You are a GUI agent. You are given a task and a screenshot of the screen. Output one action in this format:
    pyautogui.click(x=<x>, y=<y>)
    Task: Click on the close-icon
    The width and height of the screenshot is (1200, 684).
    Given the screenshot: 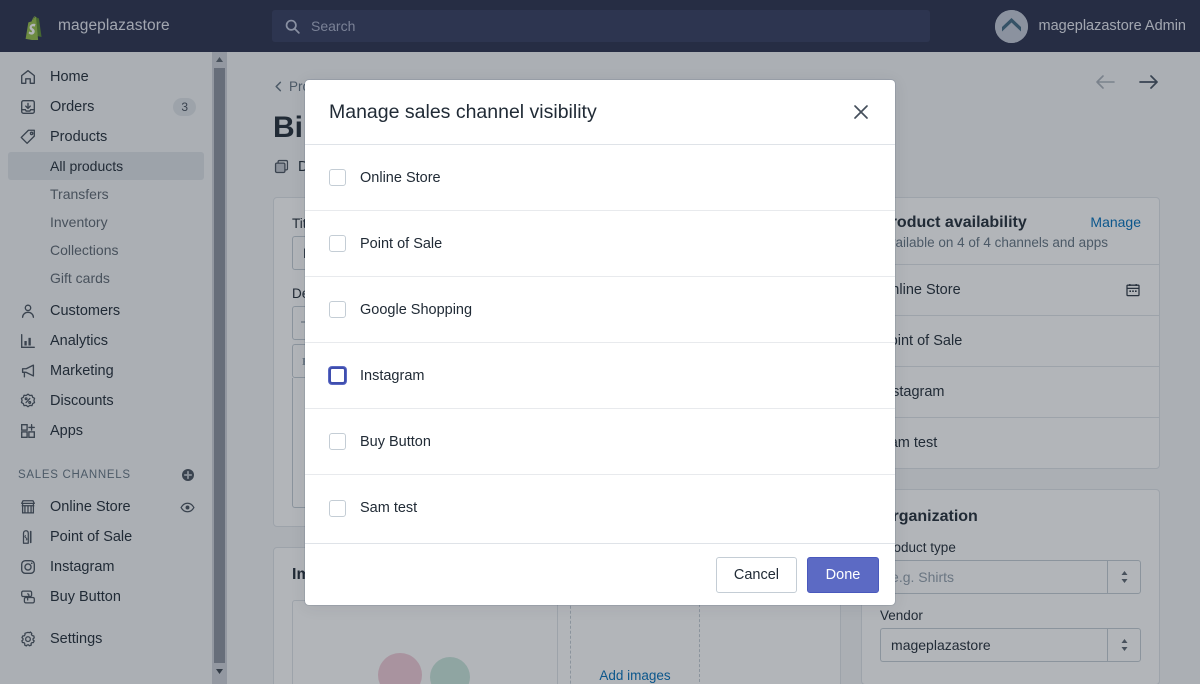 What is the action you would take?
    pyautogui.click(x=861, y=112)
    